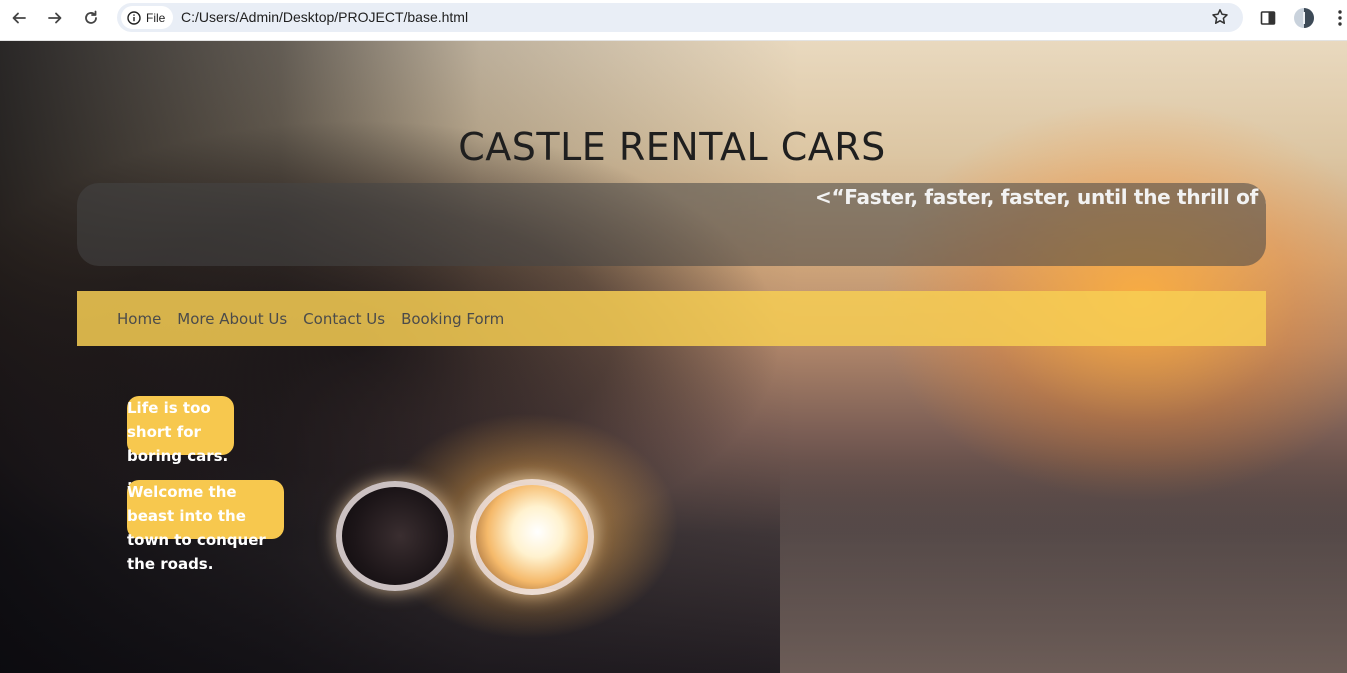  I want to click on forward-button, so click(55, 18).